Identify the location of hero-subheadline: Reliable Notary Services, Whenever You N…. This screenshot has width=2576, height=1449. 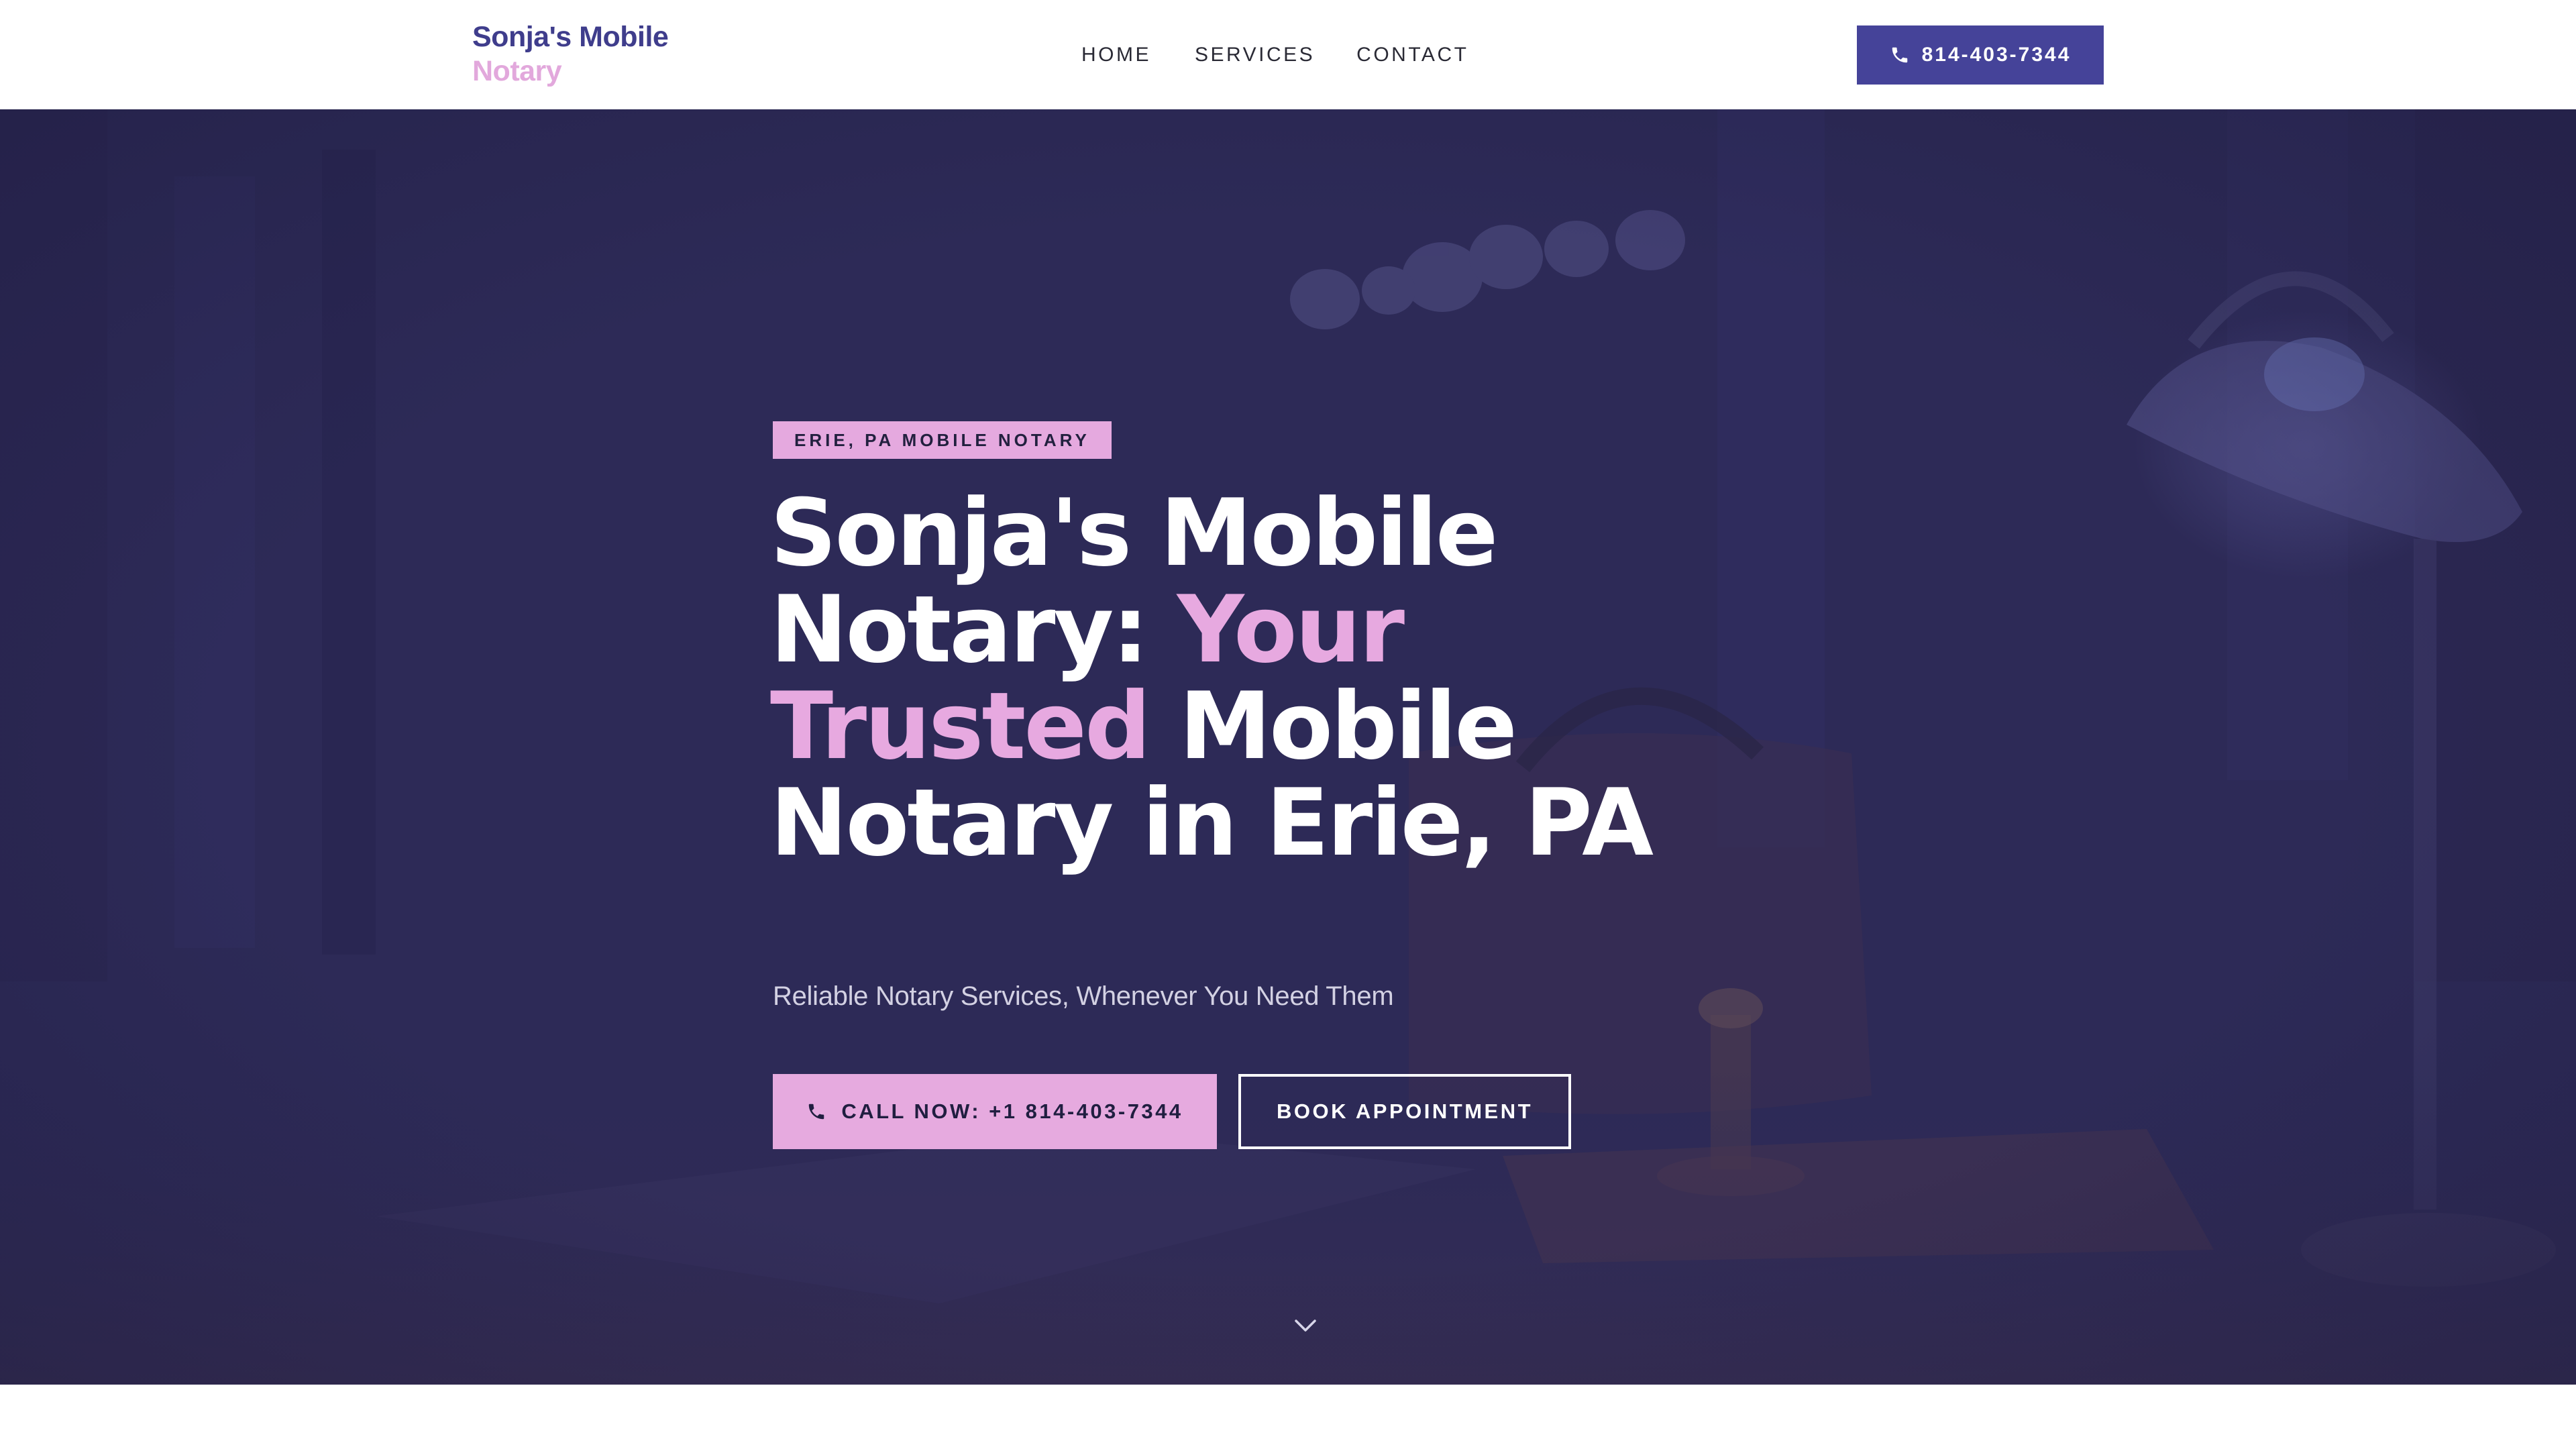
(1083, 996).